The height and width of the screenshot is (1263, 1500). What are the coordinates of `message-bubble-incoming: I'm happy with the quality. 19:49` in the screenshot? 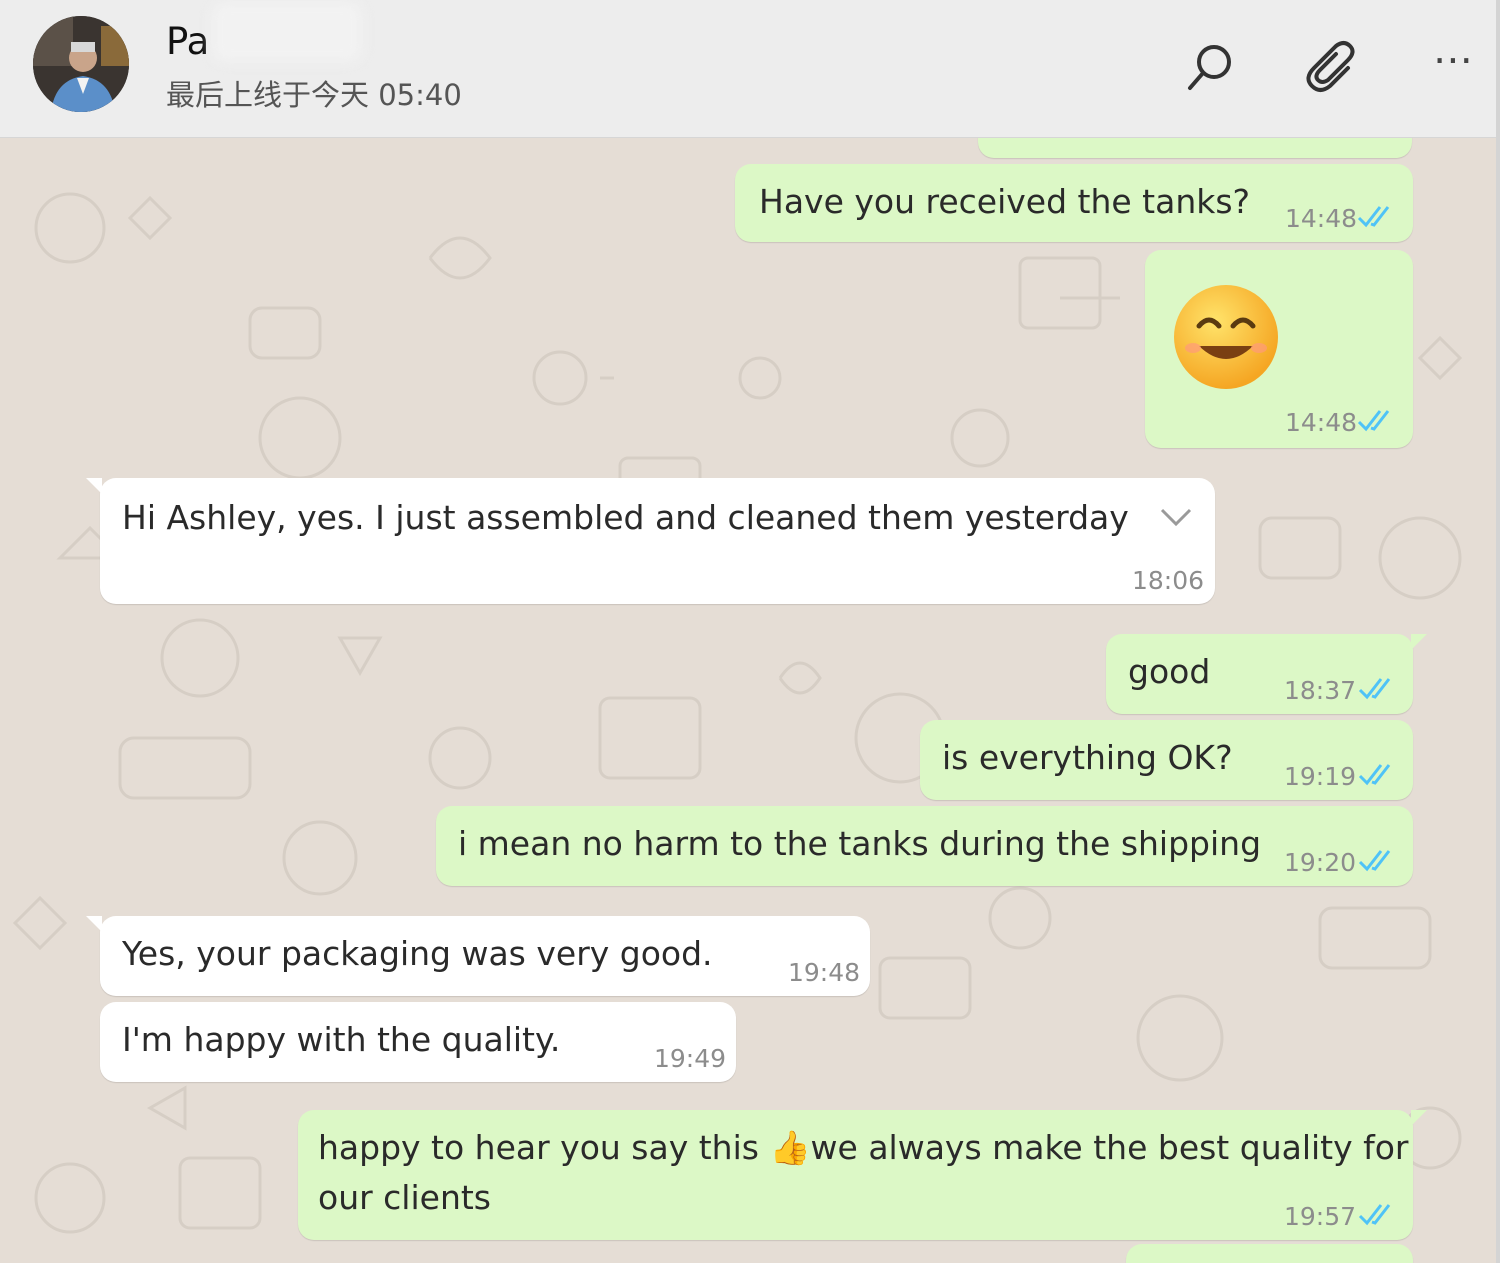 It's located at (418, 1042).